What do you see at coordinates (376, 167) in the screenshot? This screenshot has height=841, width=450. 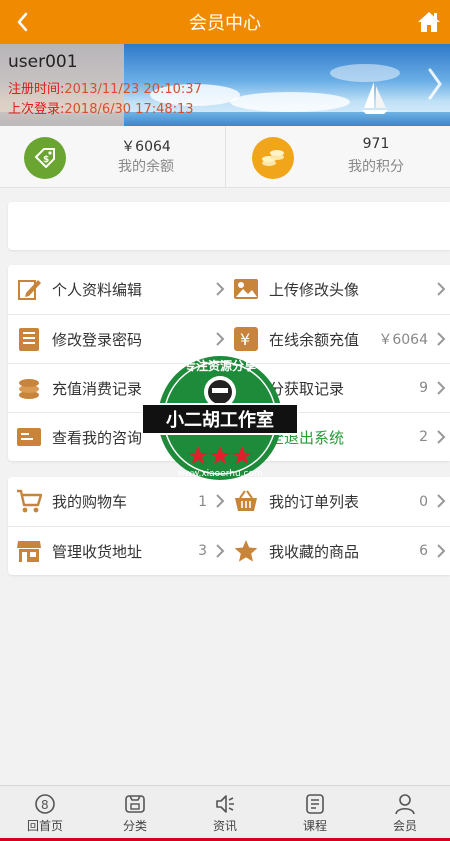 I see `points-label: 我的积分` at bounding box center [376, 167].